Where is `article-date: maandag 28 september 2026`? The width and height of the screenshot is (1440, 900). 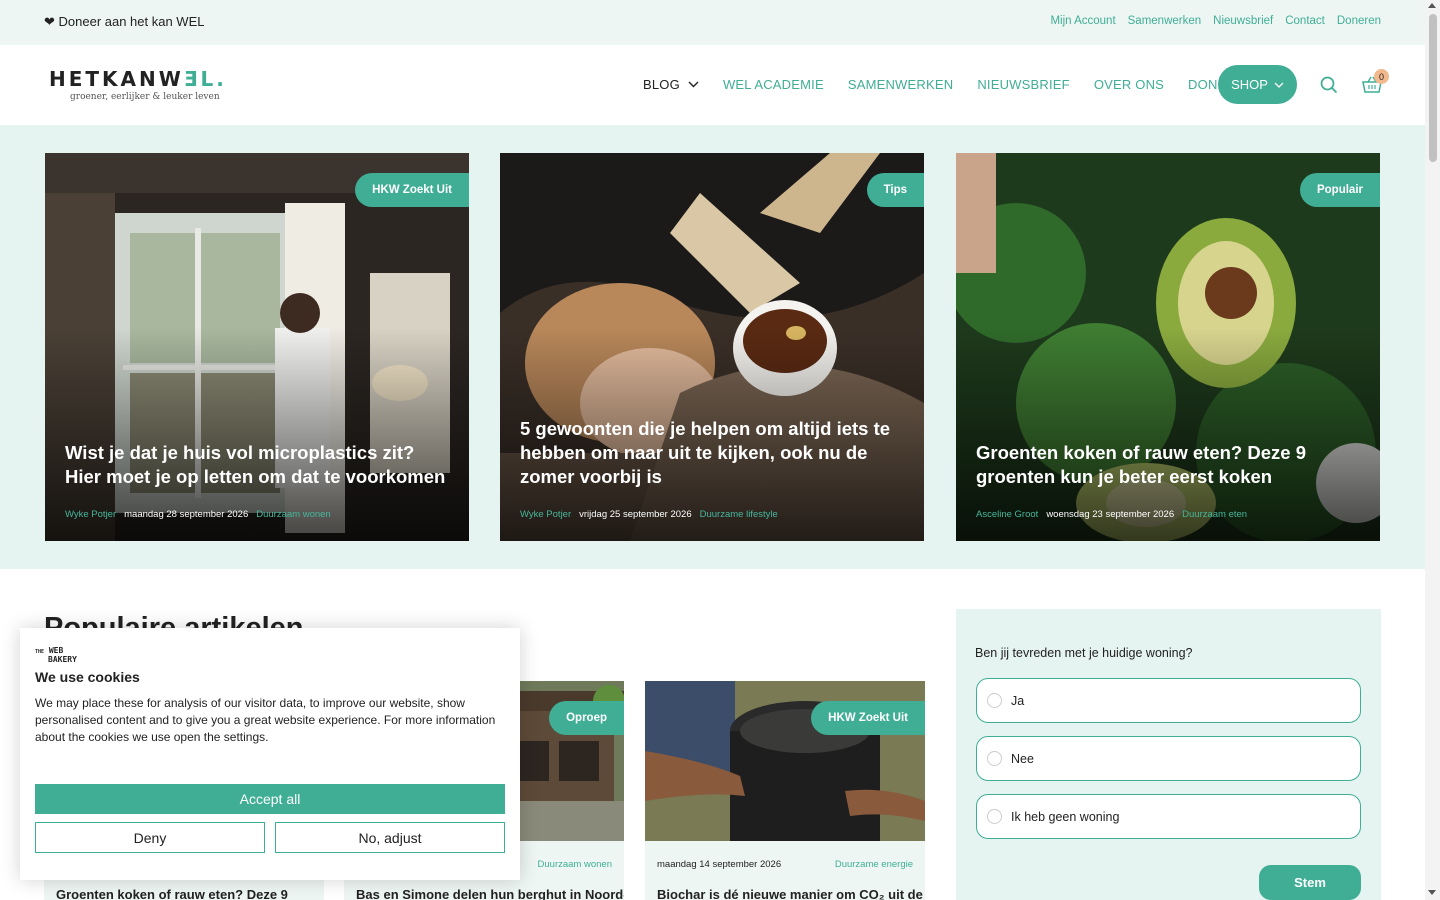 article-date: maandag 28 september 2026 is located at coordinates (186, 514).